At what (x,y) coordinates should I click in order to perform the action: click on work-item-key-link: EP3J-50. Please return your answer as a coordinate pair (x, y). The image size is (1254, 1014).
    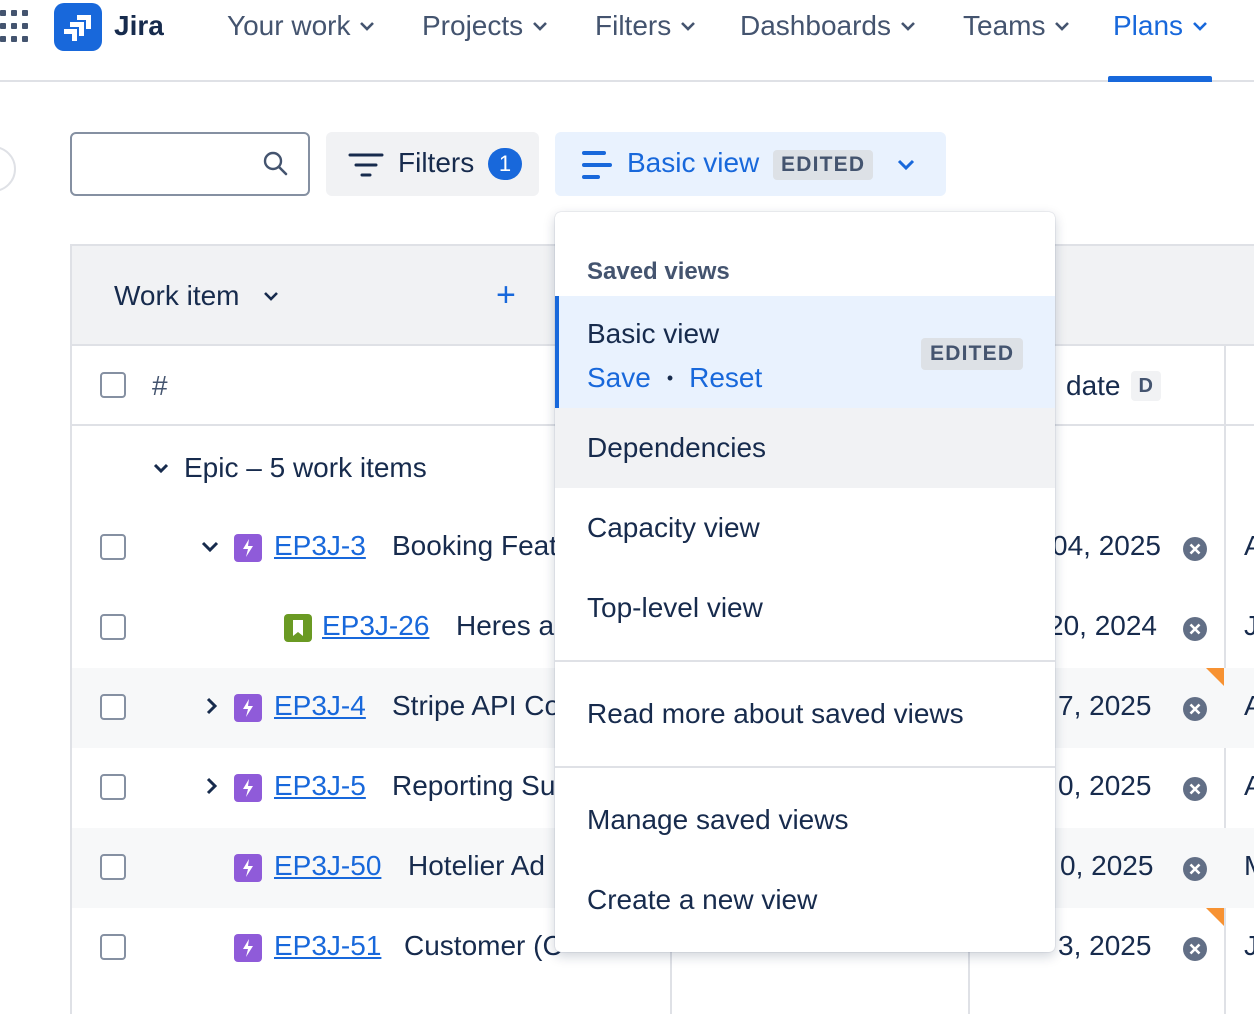
    Looking at the image, I should click on (327, 866).